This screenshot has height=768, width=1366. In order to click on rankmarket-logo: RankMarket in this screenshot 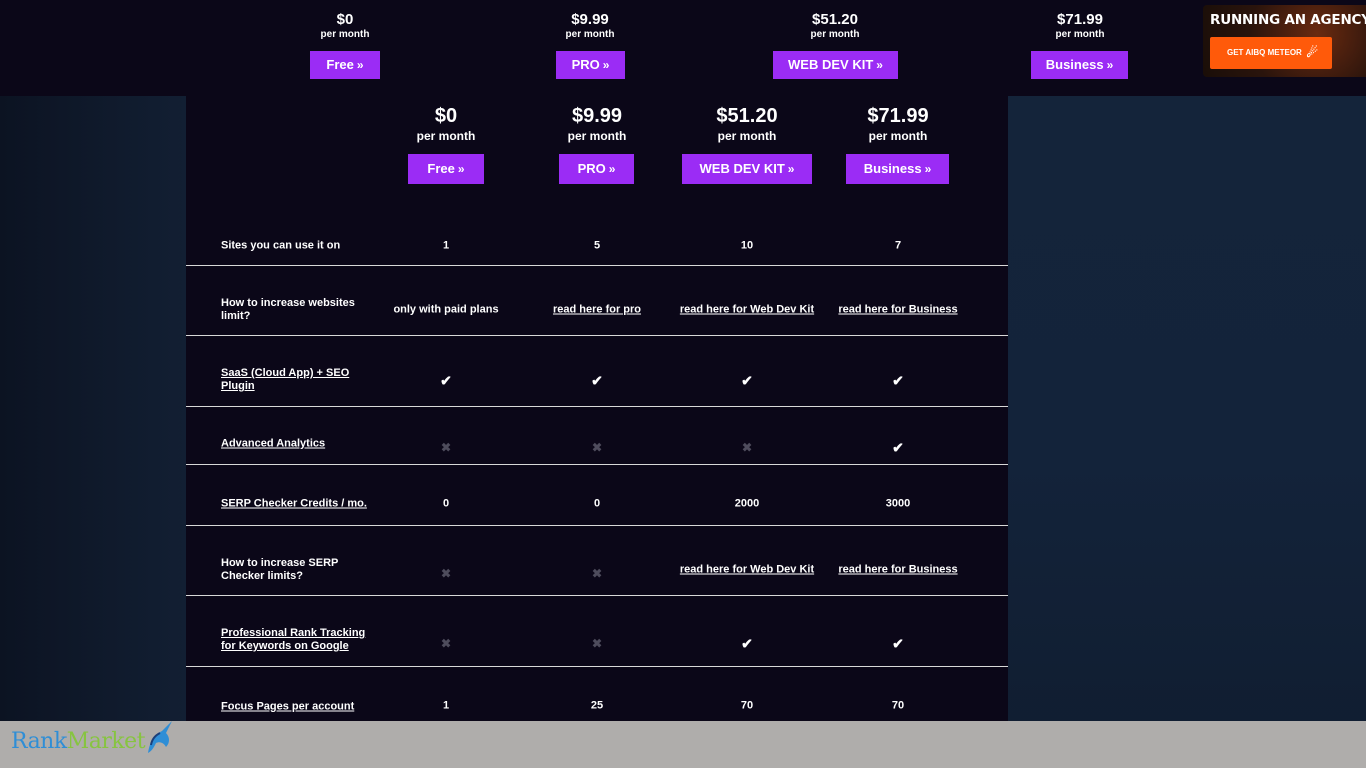, I will do `click(78, 741)`.